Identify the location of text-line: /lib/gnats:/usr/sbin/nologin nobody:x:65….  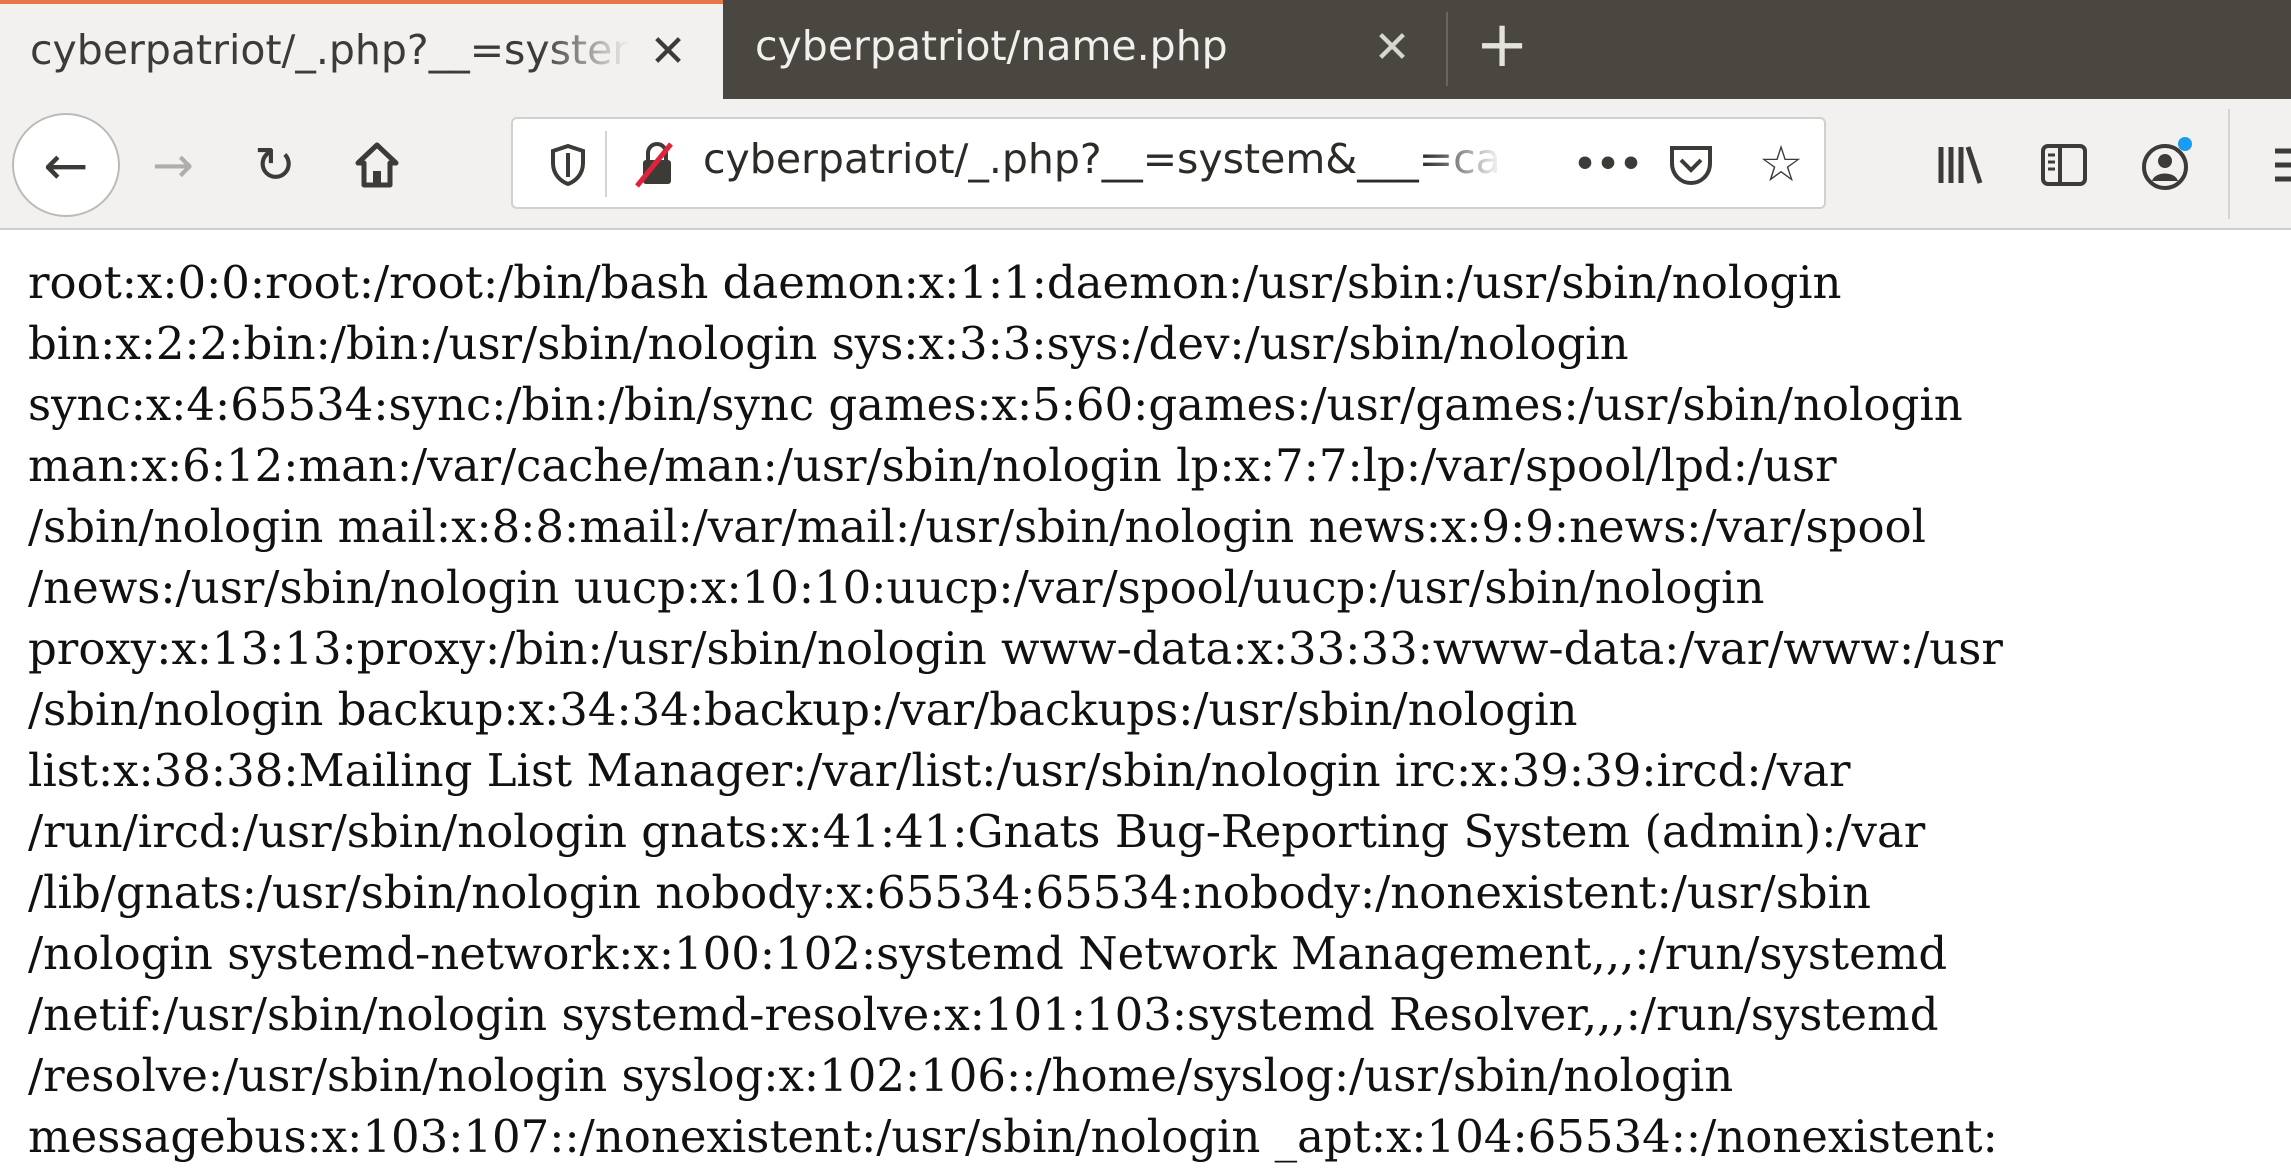
(949, 892).